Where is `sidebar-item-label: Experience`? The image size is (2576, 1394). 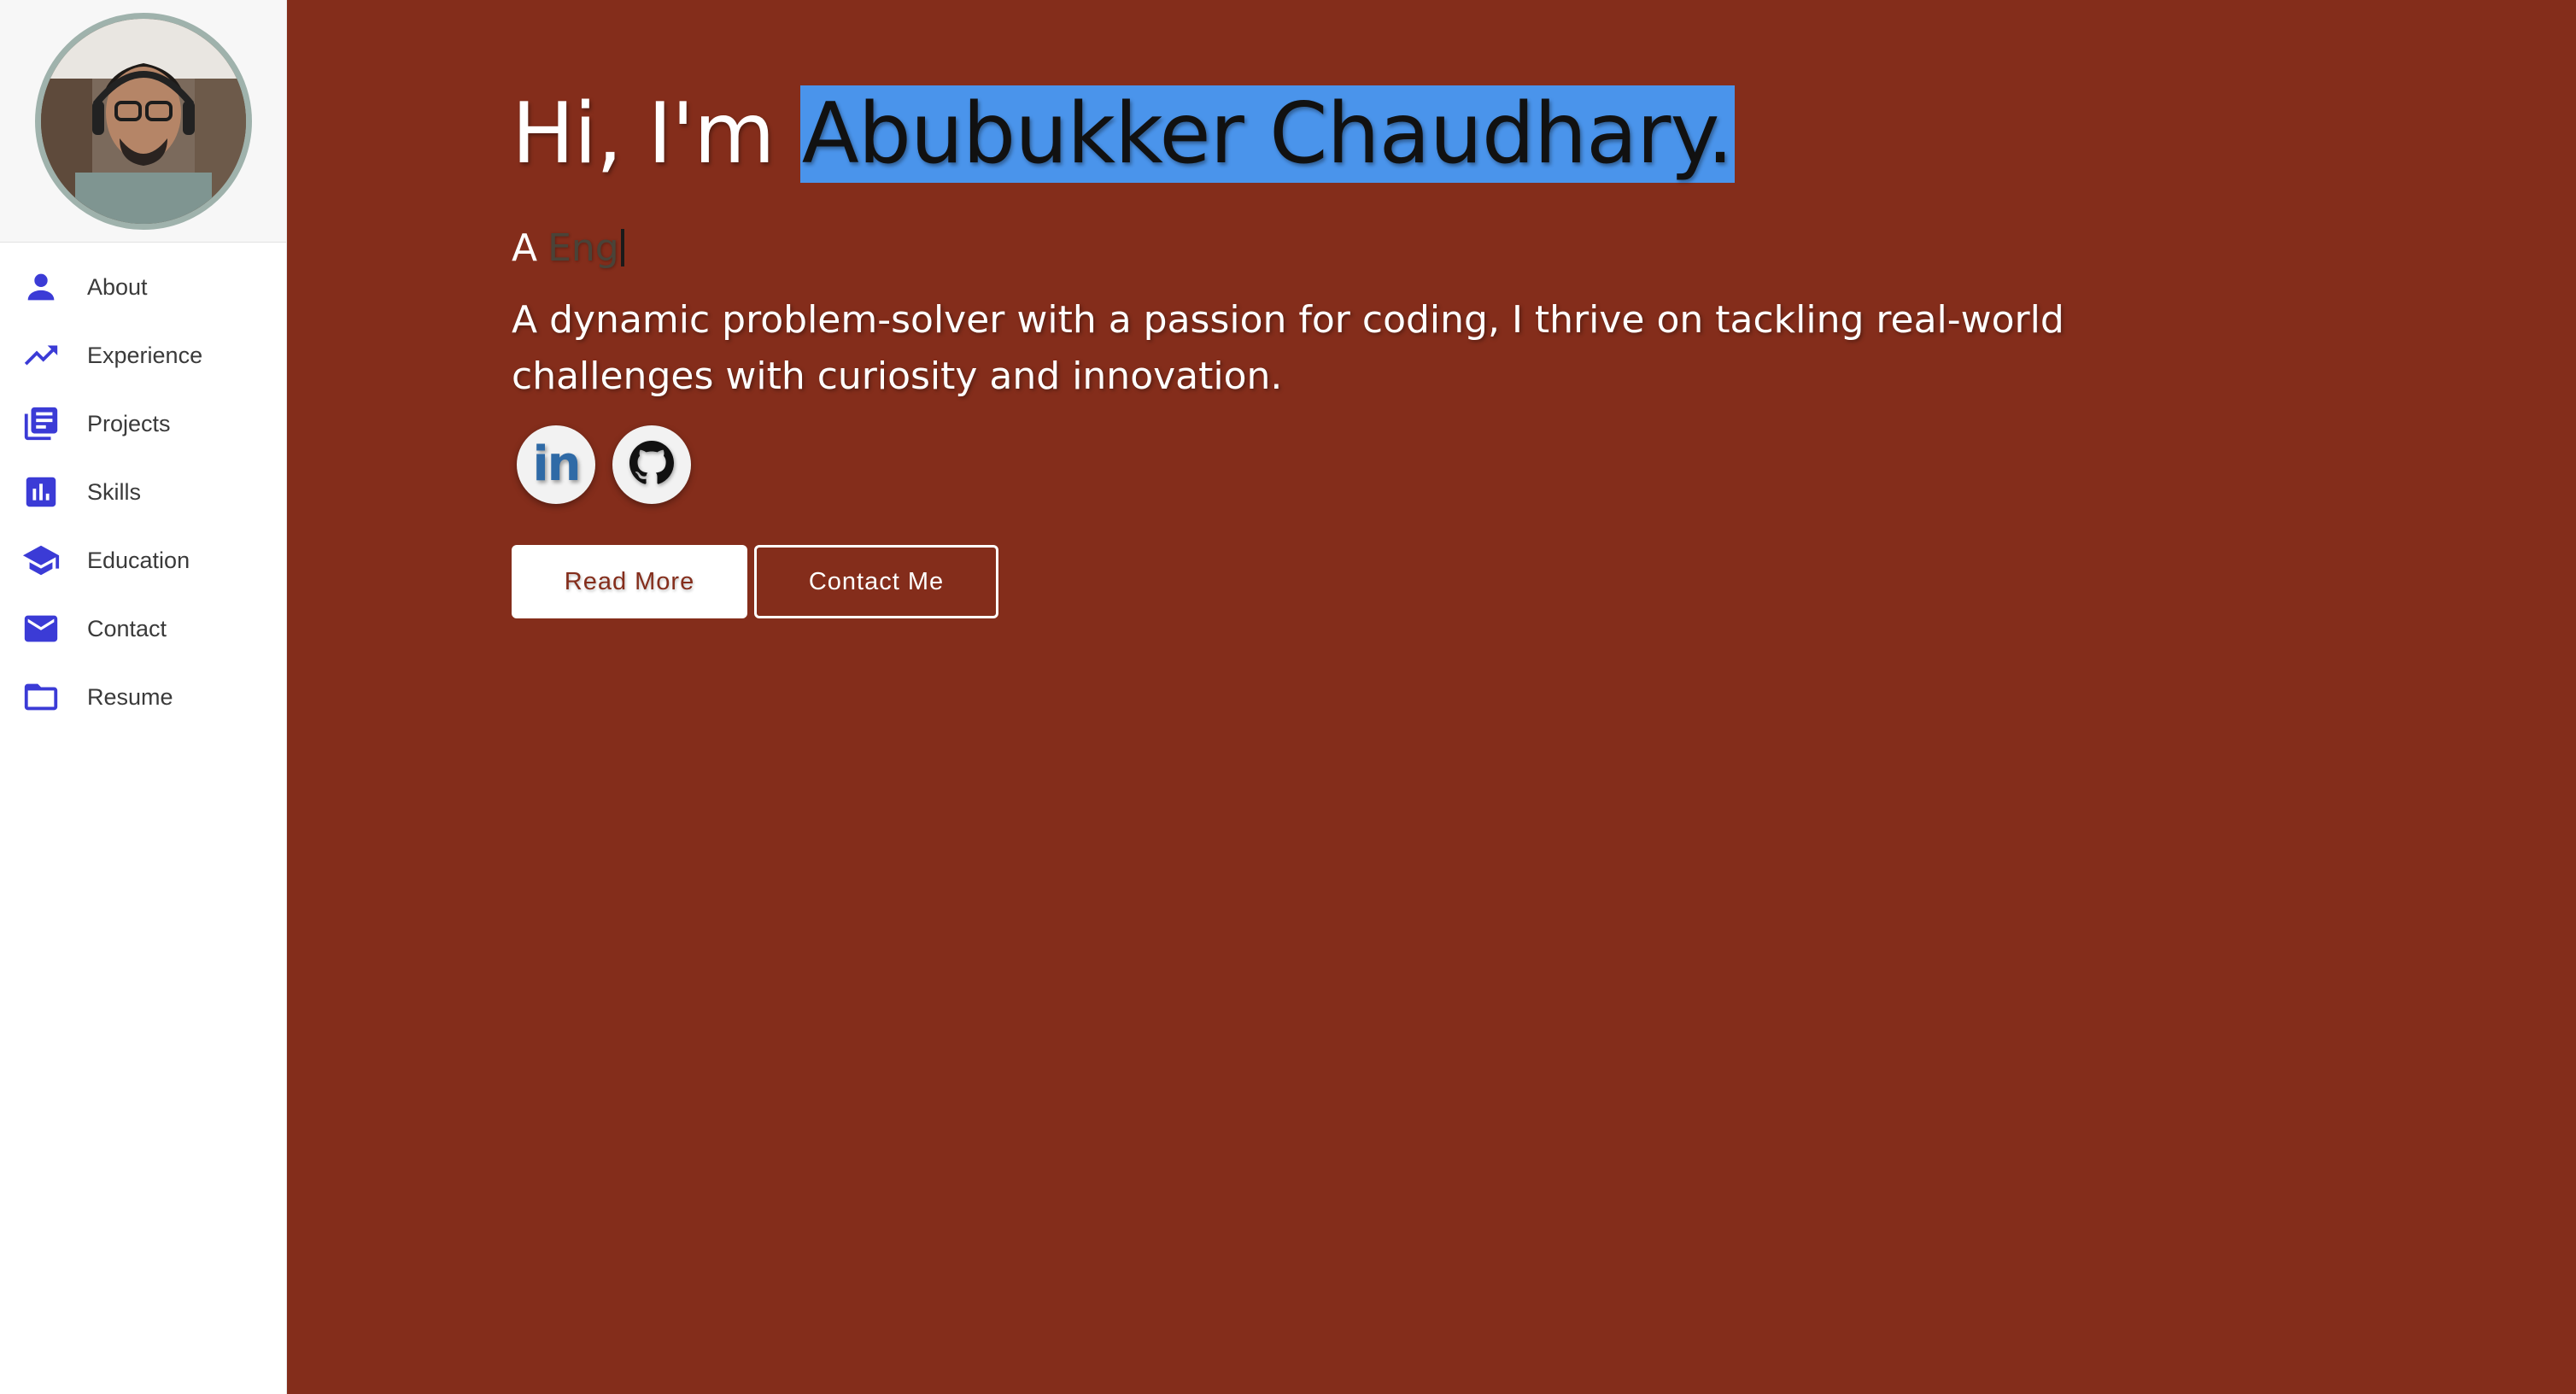 sidebar-item-label: Experience is located at coordinates (145, 355).